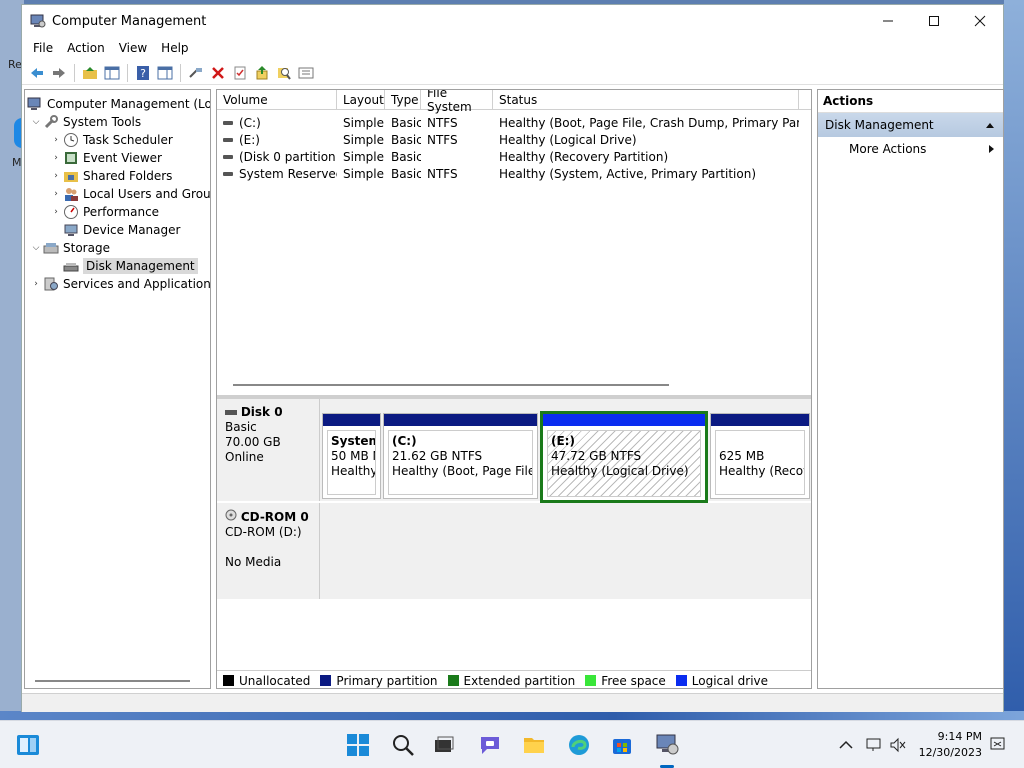 Image resolution: width=1024 pixels, height=768 pixels. I want to click on partition-size: 47.72 GB NTFS, so click(596, 456).